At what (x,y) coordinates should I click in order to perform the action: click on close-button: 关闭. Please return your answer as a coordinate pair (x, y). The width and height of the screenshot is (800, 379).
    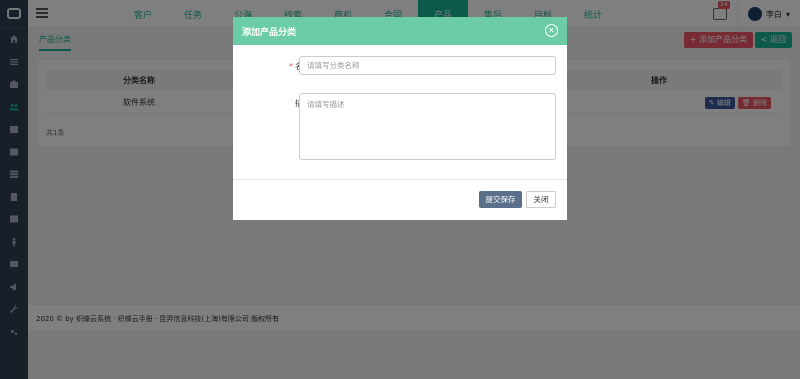
    Looking at the image, I should click on (541, 199).